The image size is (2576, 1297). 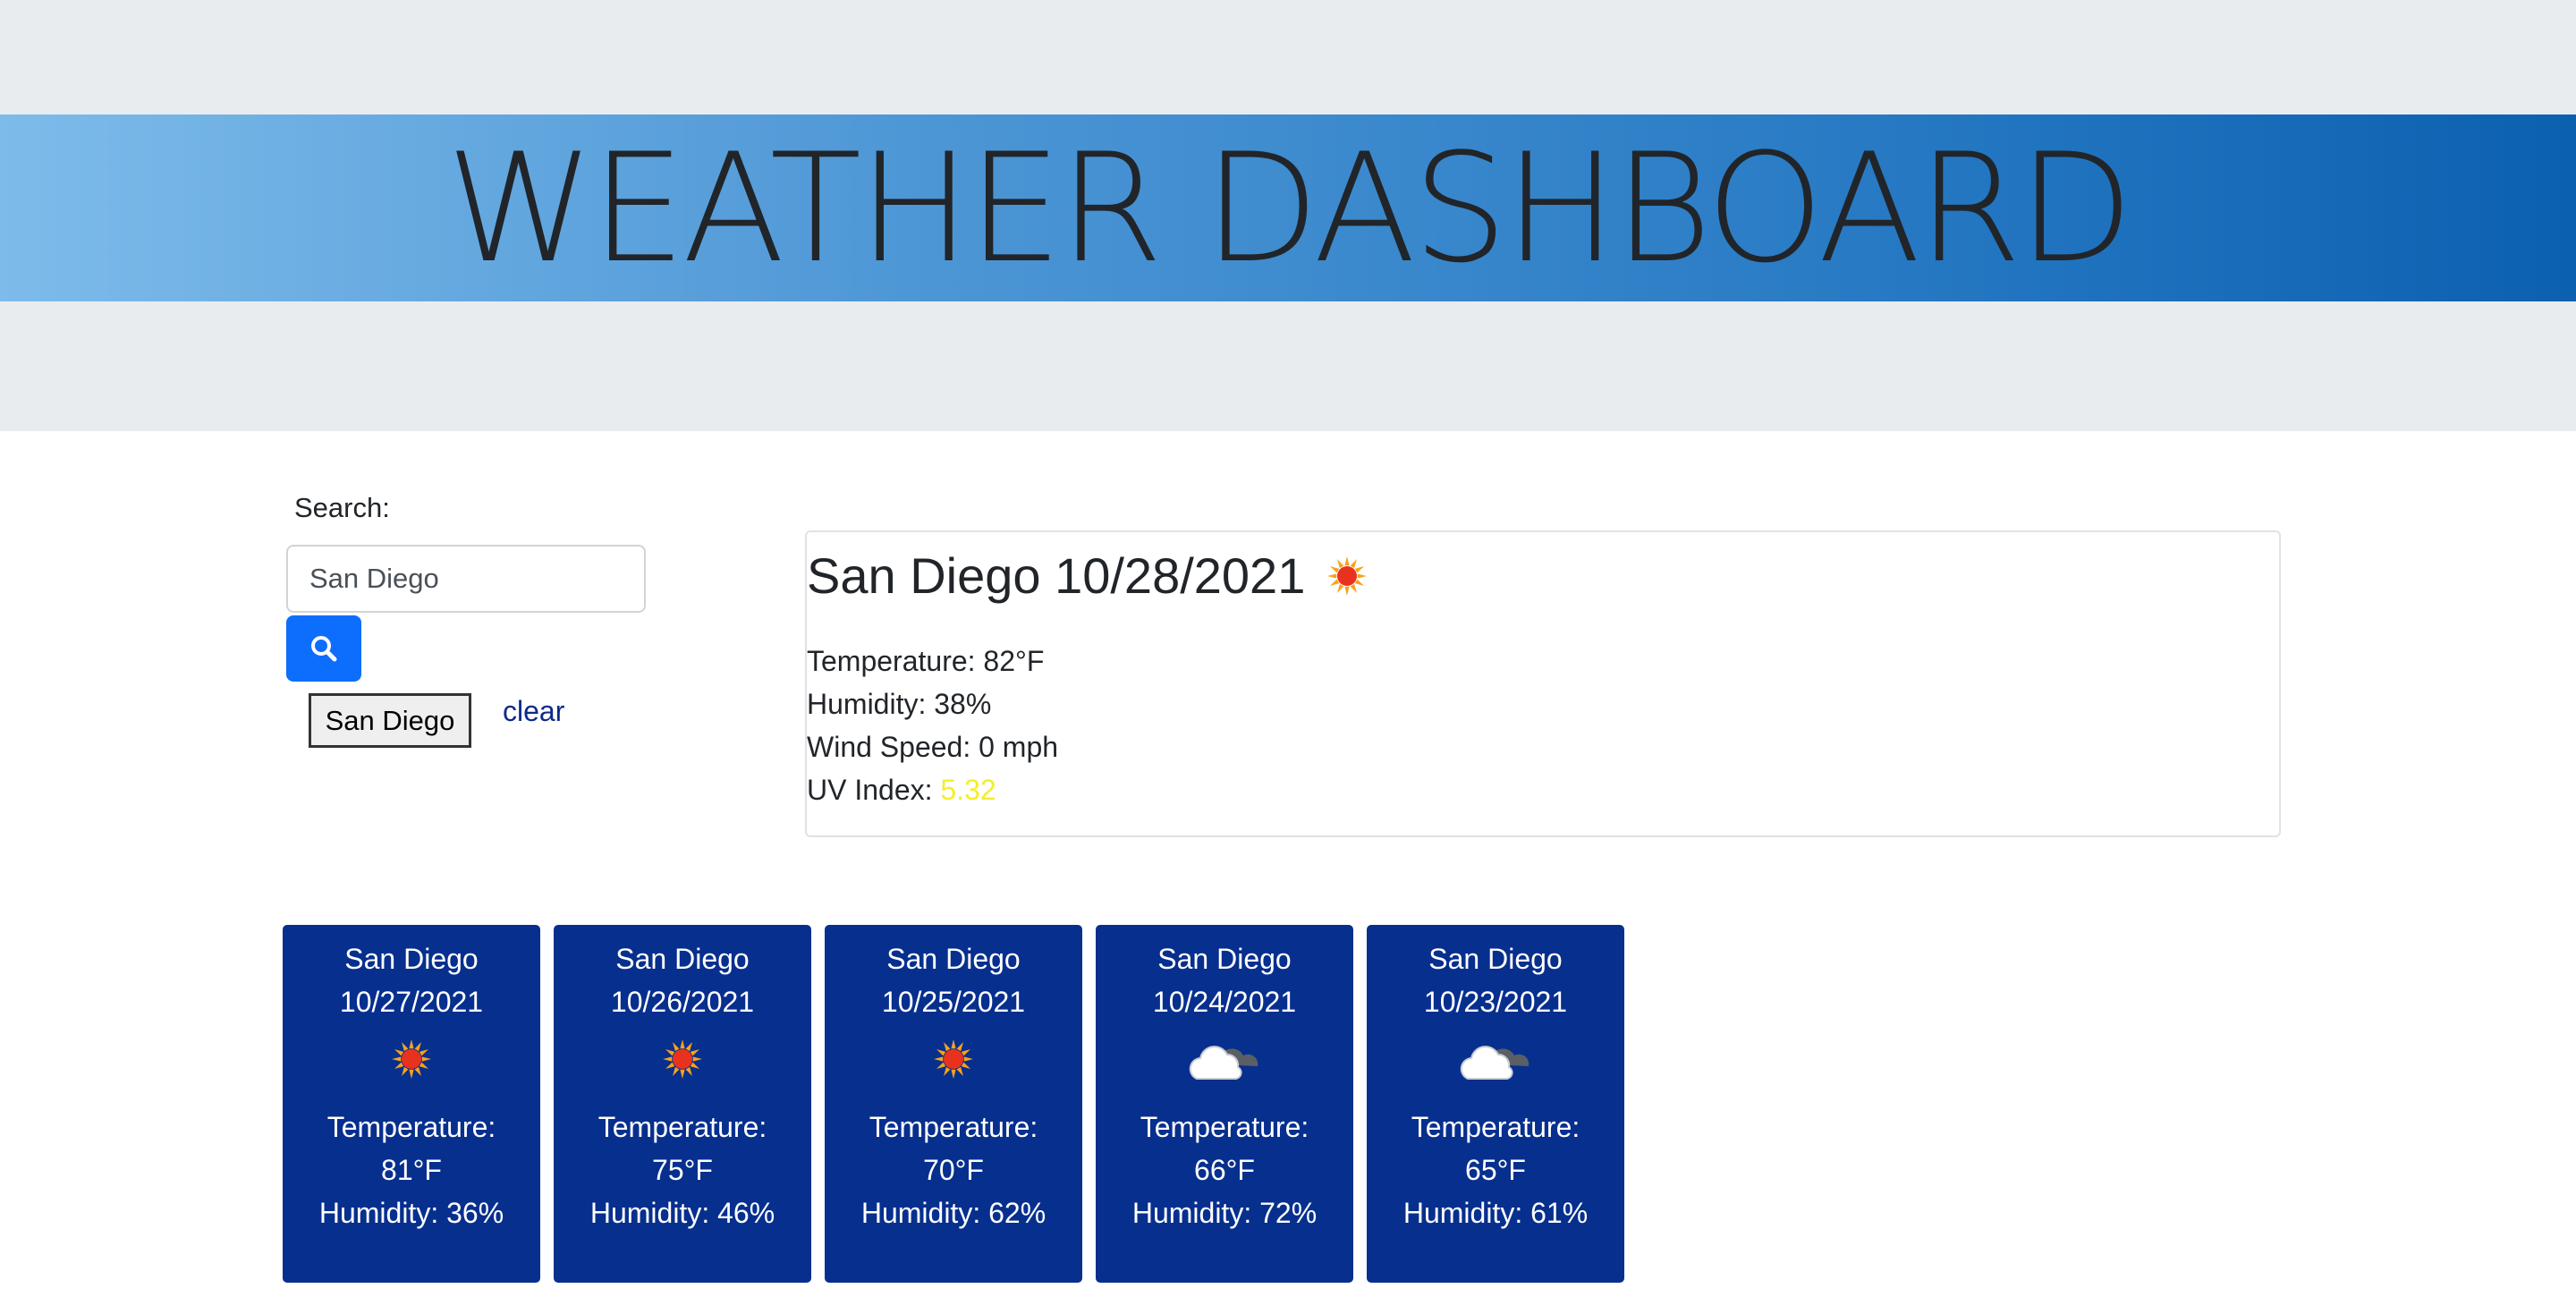 What do you see at coordinates (899, 704) in the screenshot?
I see `current-humidity: Humidity: 38%` at bounding box center [899, 704].